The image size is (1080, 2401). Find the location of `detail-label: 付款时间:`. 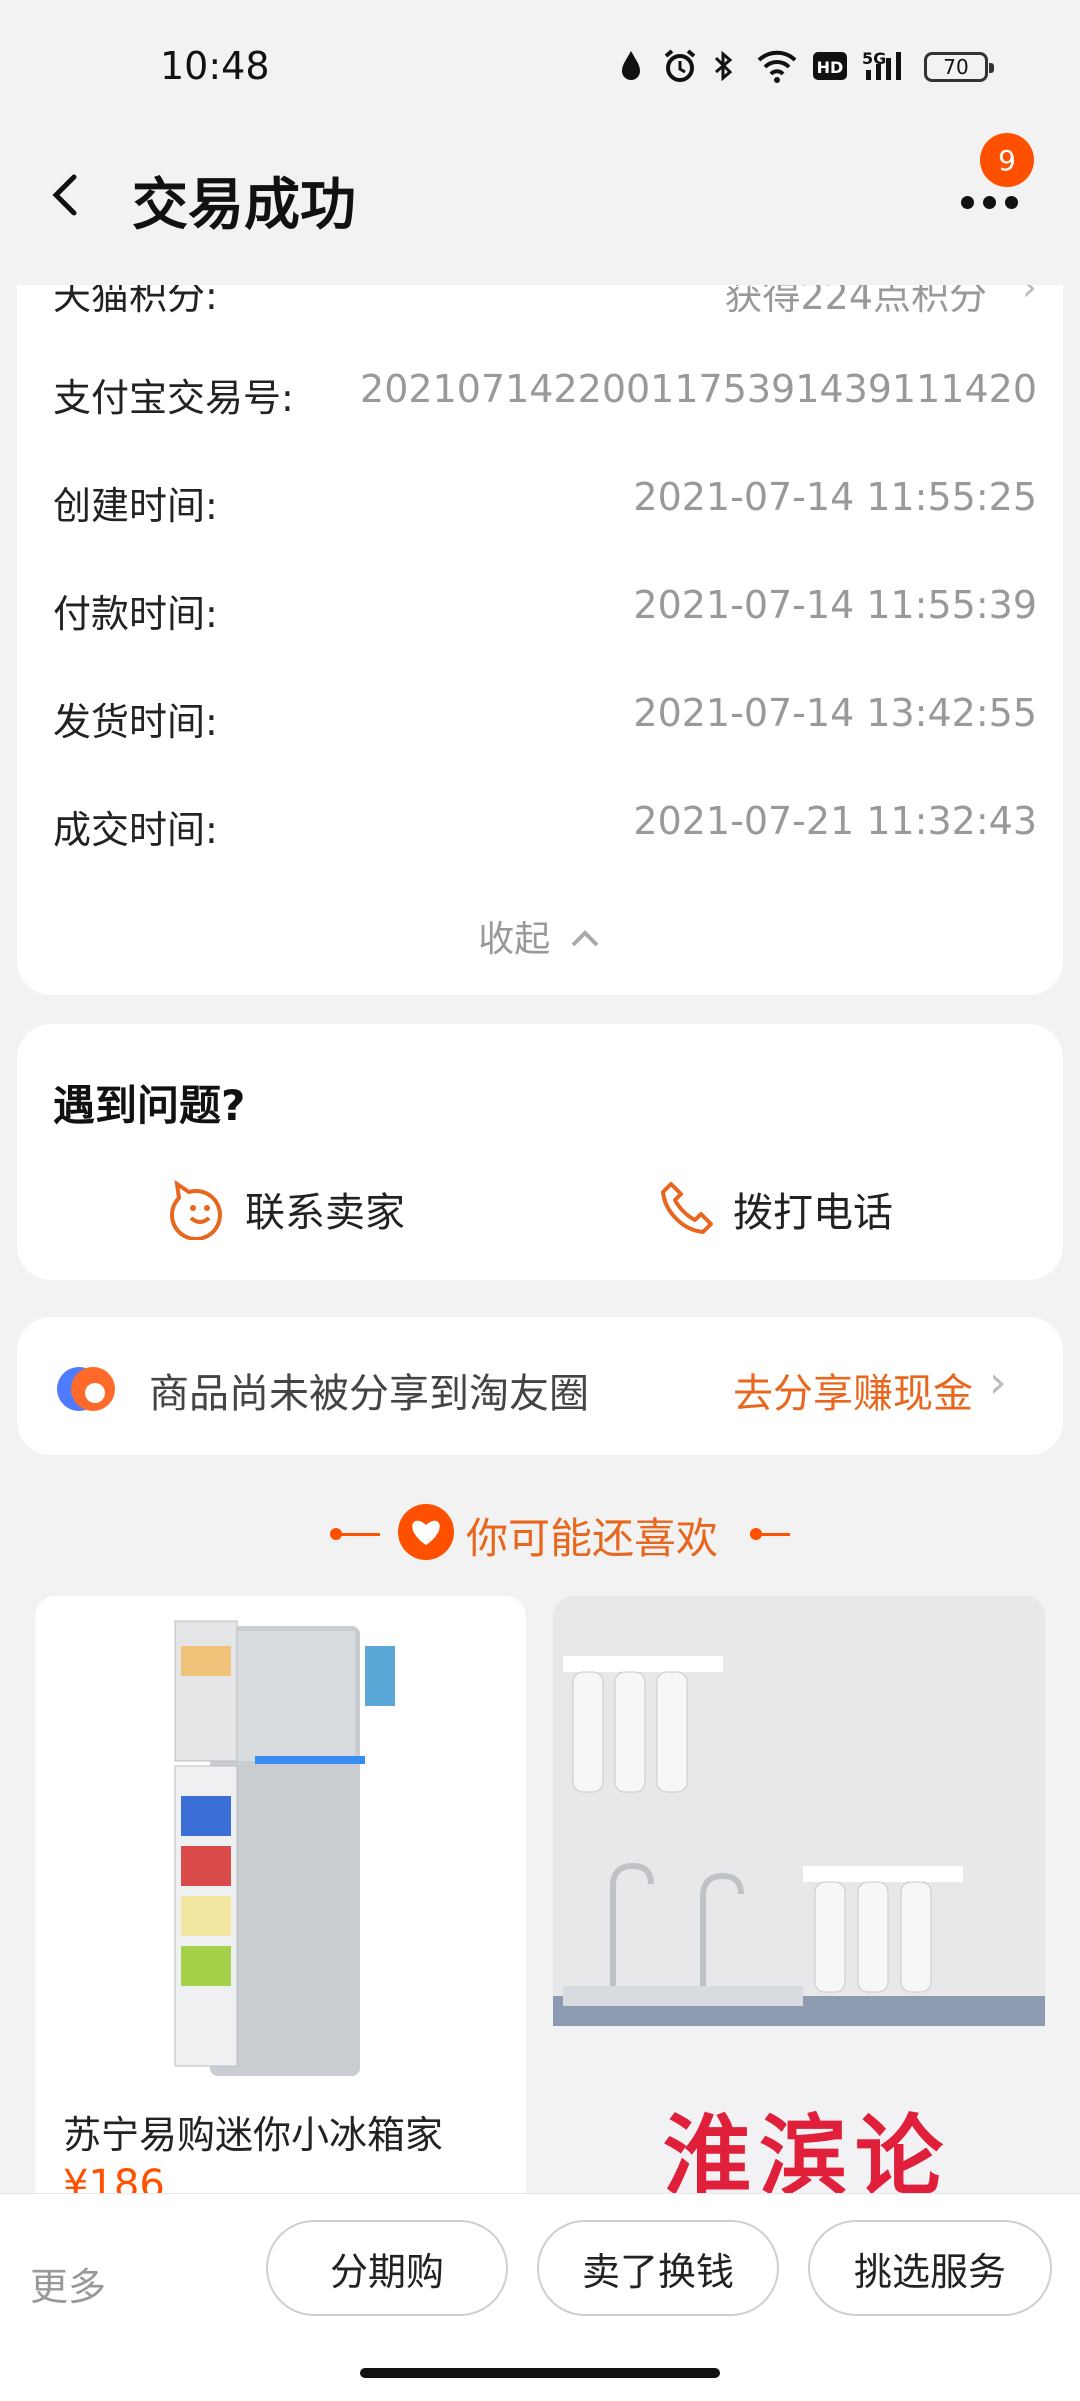

detail-label: 付款时间: is located at coordinates (135, 614).